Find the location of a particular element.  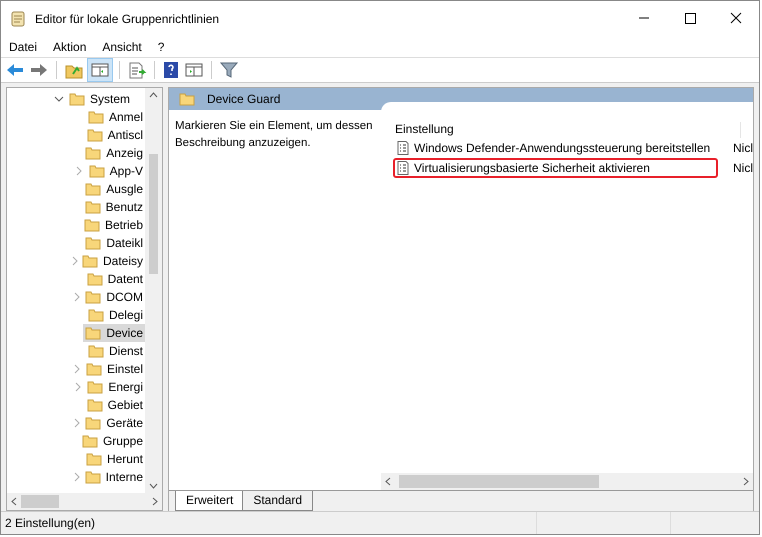

tree-item: Gruppe is located at coordinates (122, 441).